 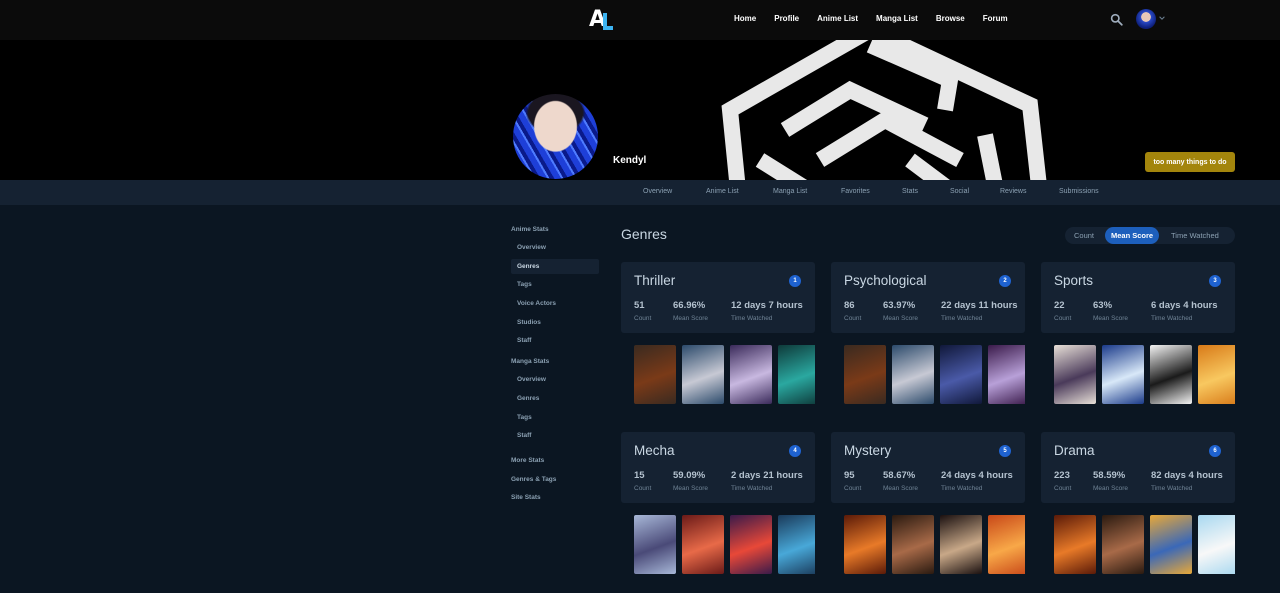 What do you see at coordinates (639, 475) in the screenshot?
I see `genre-count: 15` at bounding box center [639, 475].